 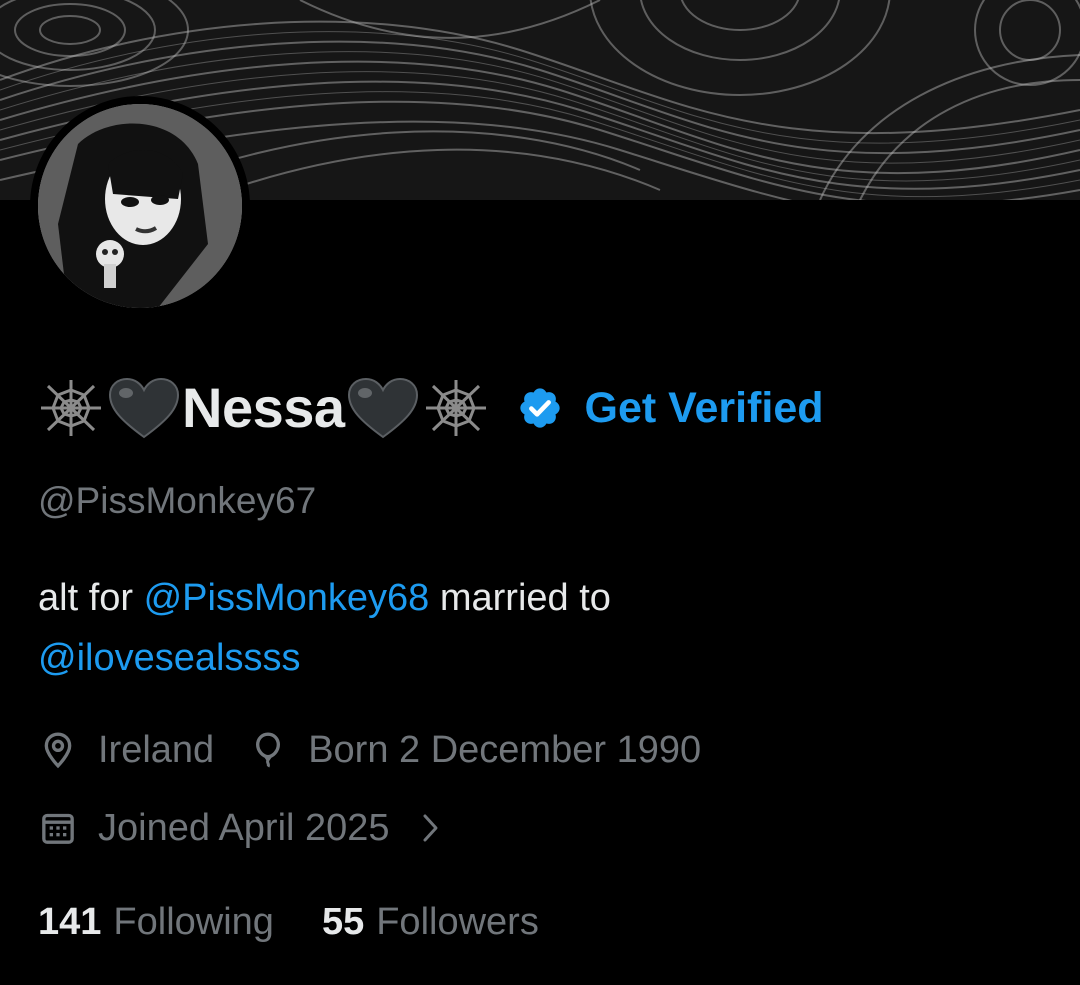 I want to click on followers-link: 55 Followers, so click(x=430, y=922).